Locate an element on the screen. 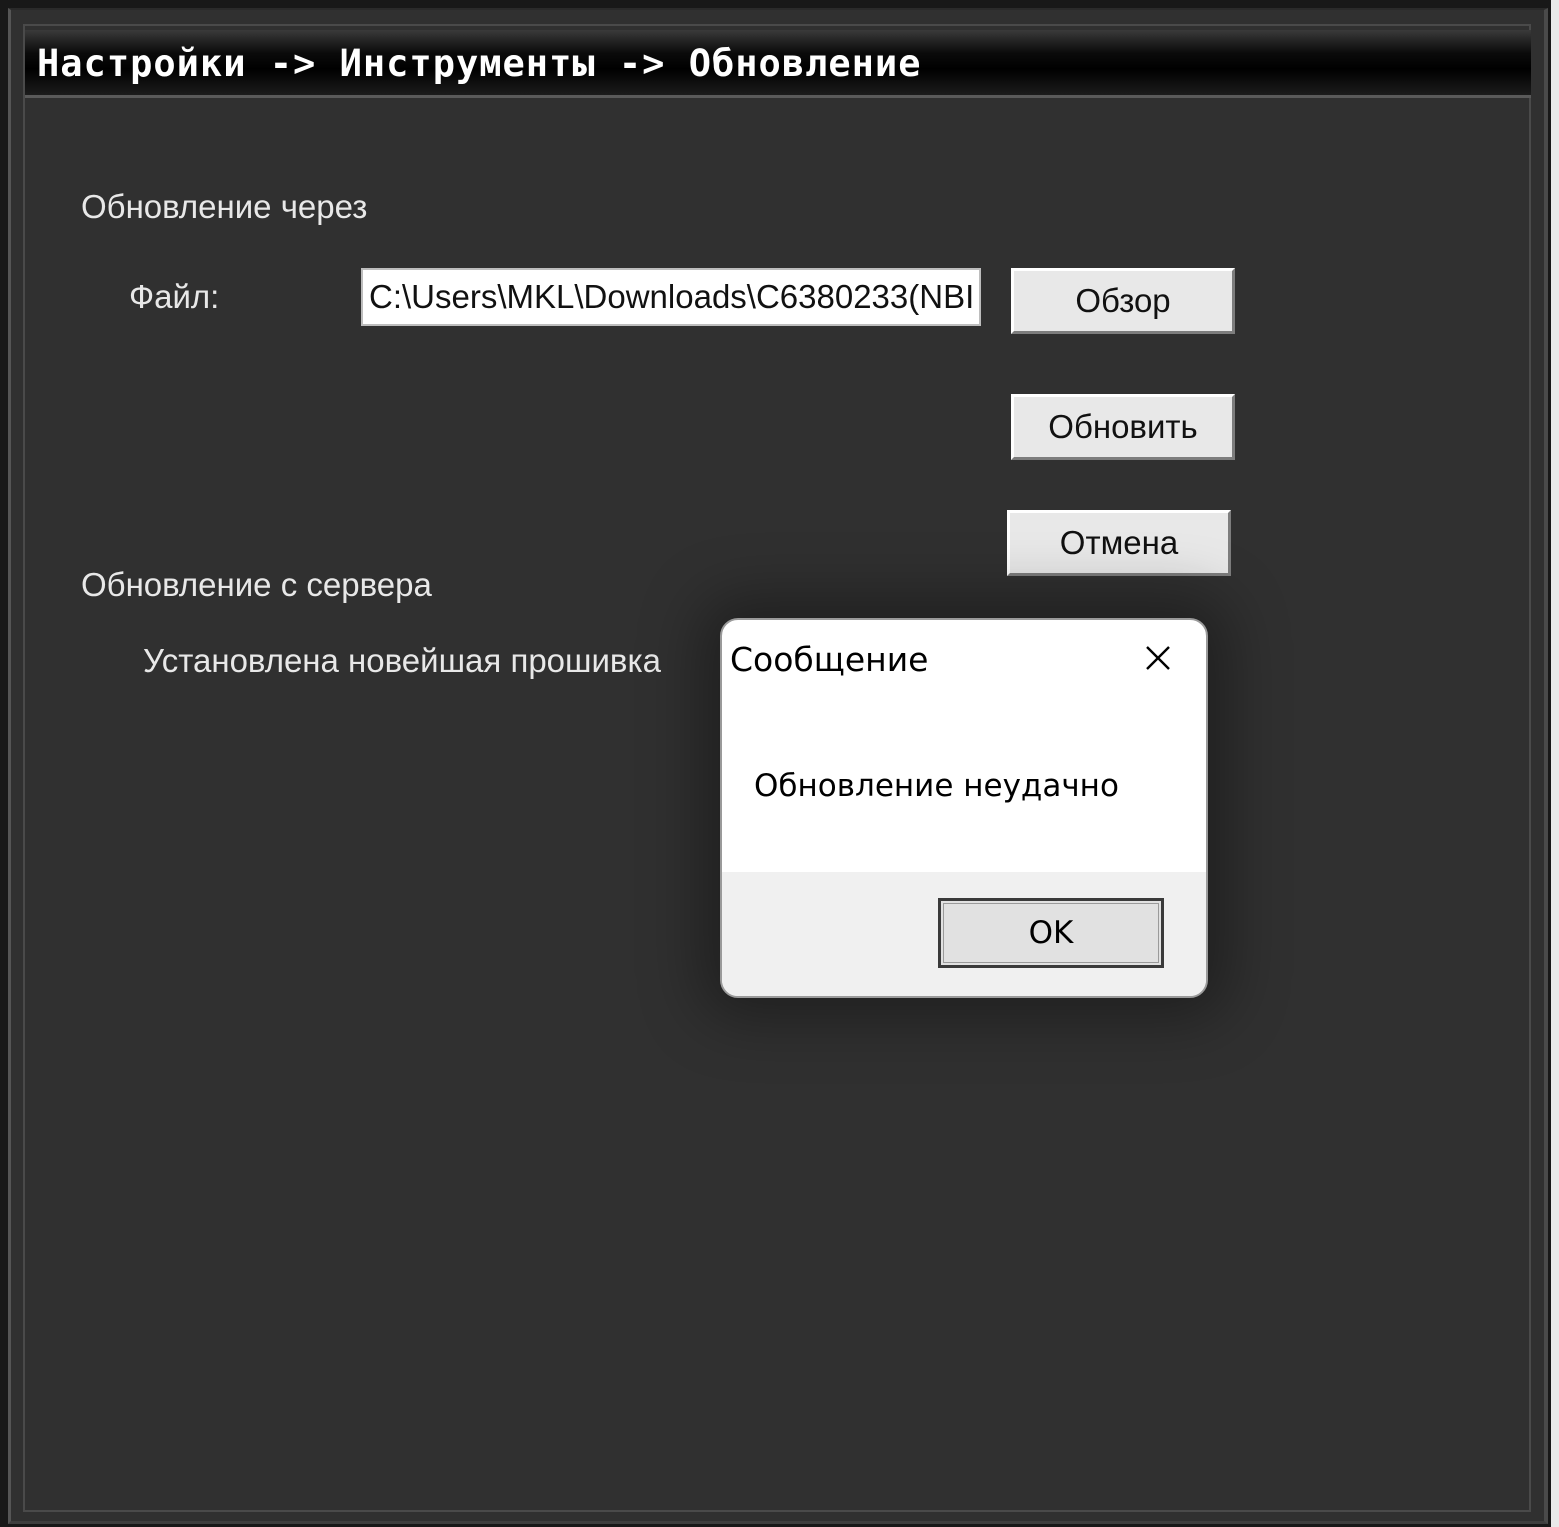  message-dialog: Сообщение Обновление неудачно OK is located at coordinates (964, 808).